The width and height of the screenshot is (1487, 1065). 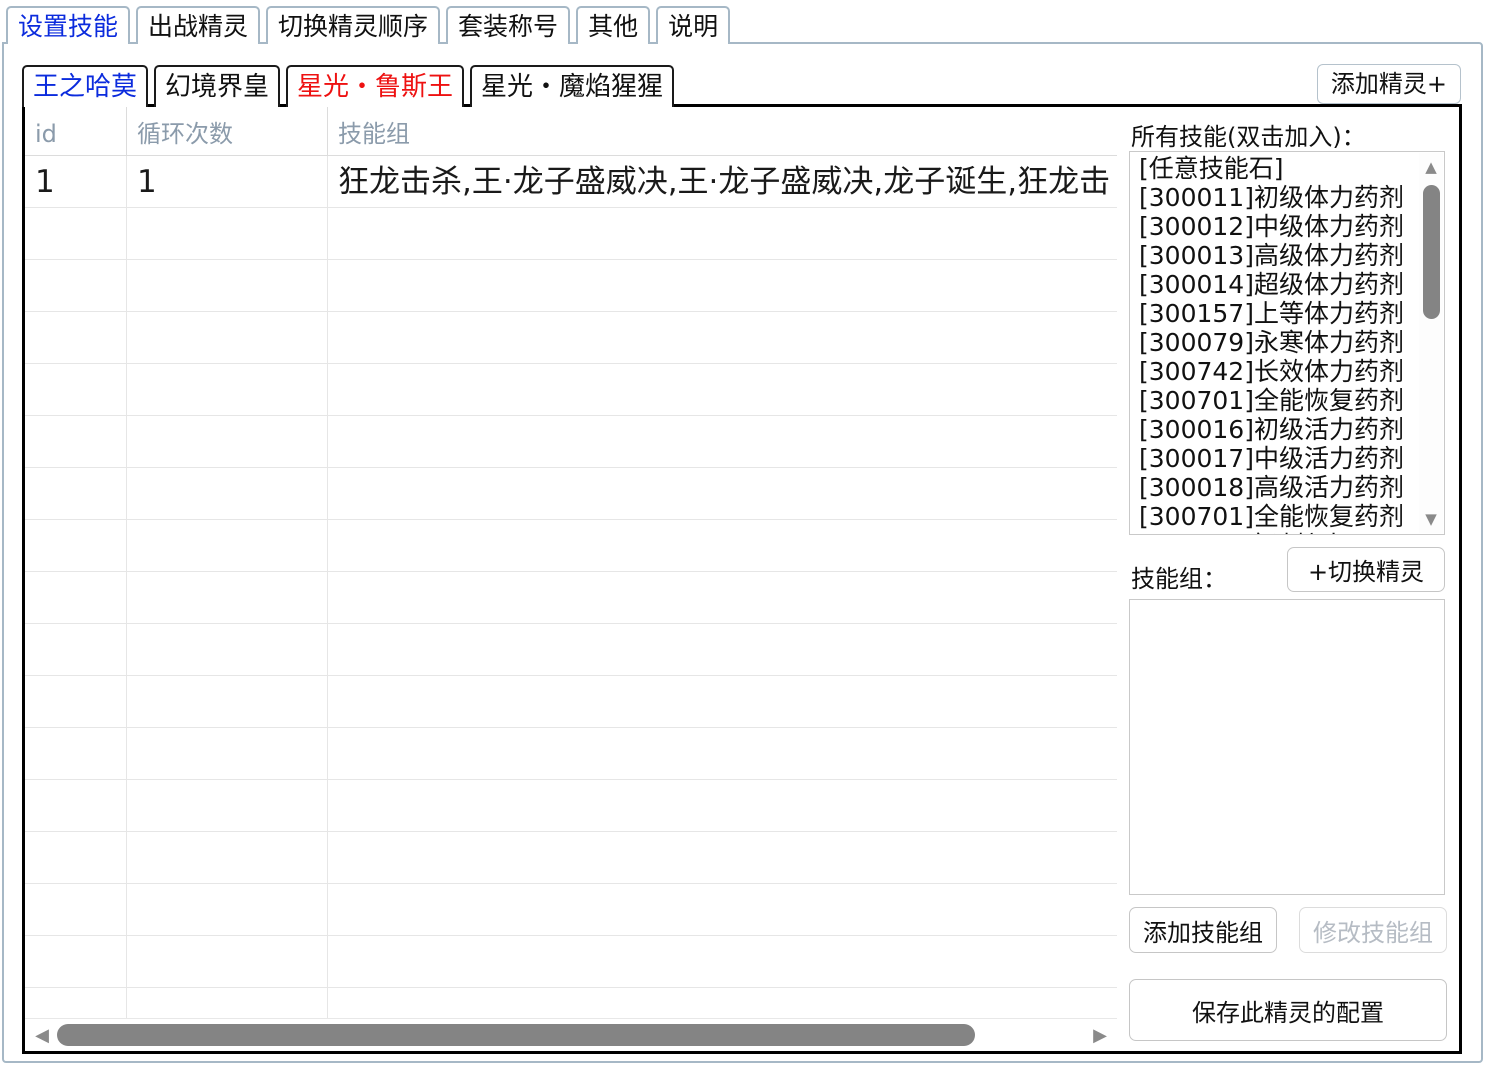 I want to click on tab-other: 其他, so click(x=613, y=25).